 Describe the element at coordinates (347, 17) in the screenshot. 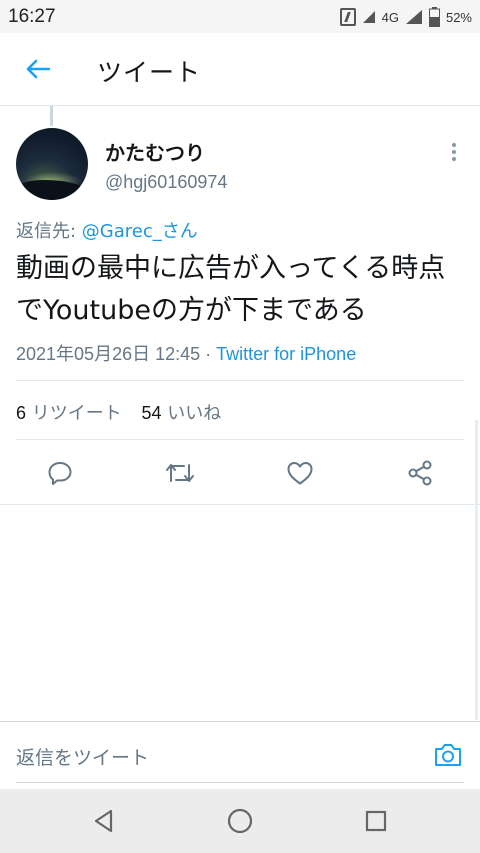

I see `vibrate-icon` at that location.